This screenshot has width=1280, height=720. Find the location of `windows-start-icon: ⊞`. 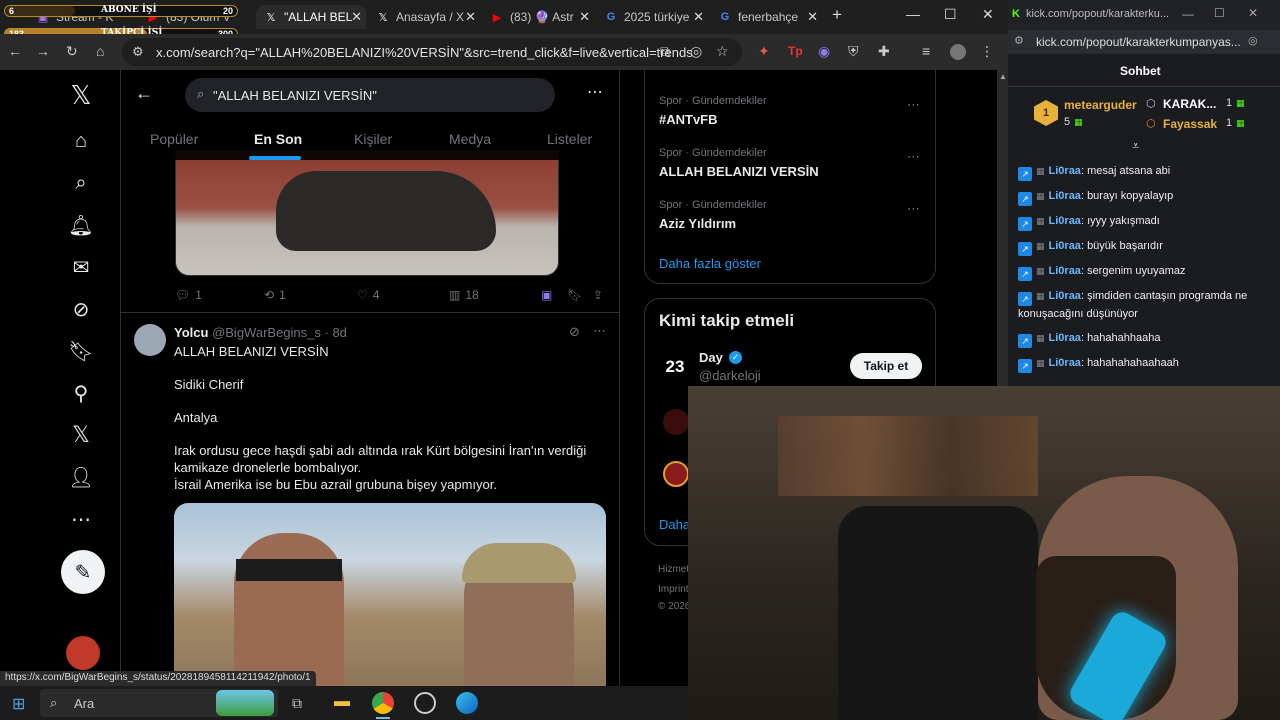

windows-start-icon: ⊞ is located at coordinates (18, 704).